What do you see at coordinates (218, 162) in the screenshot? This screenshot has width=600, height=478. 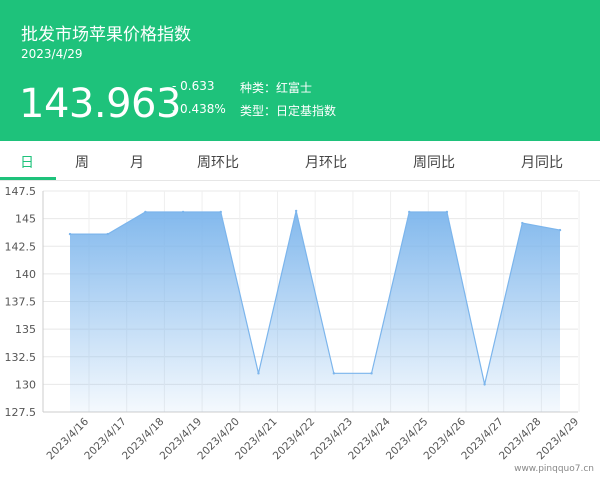 I see `tab-week-on-week: 周环比` at bounding box center [218, 162].